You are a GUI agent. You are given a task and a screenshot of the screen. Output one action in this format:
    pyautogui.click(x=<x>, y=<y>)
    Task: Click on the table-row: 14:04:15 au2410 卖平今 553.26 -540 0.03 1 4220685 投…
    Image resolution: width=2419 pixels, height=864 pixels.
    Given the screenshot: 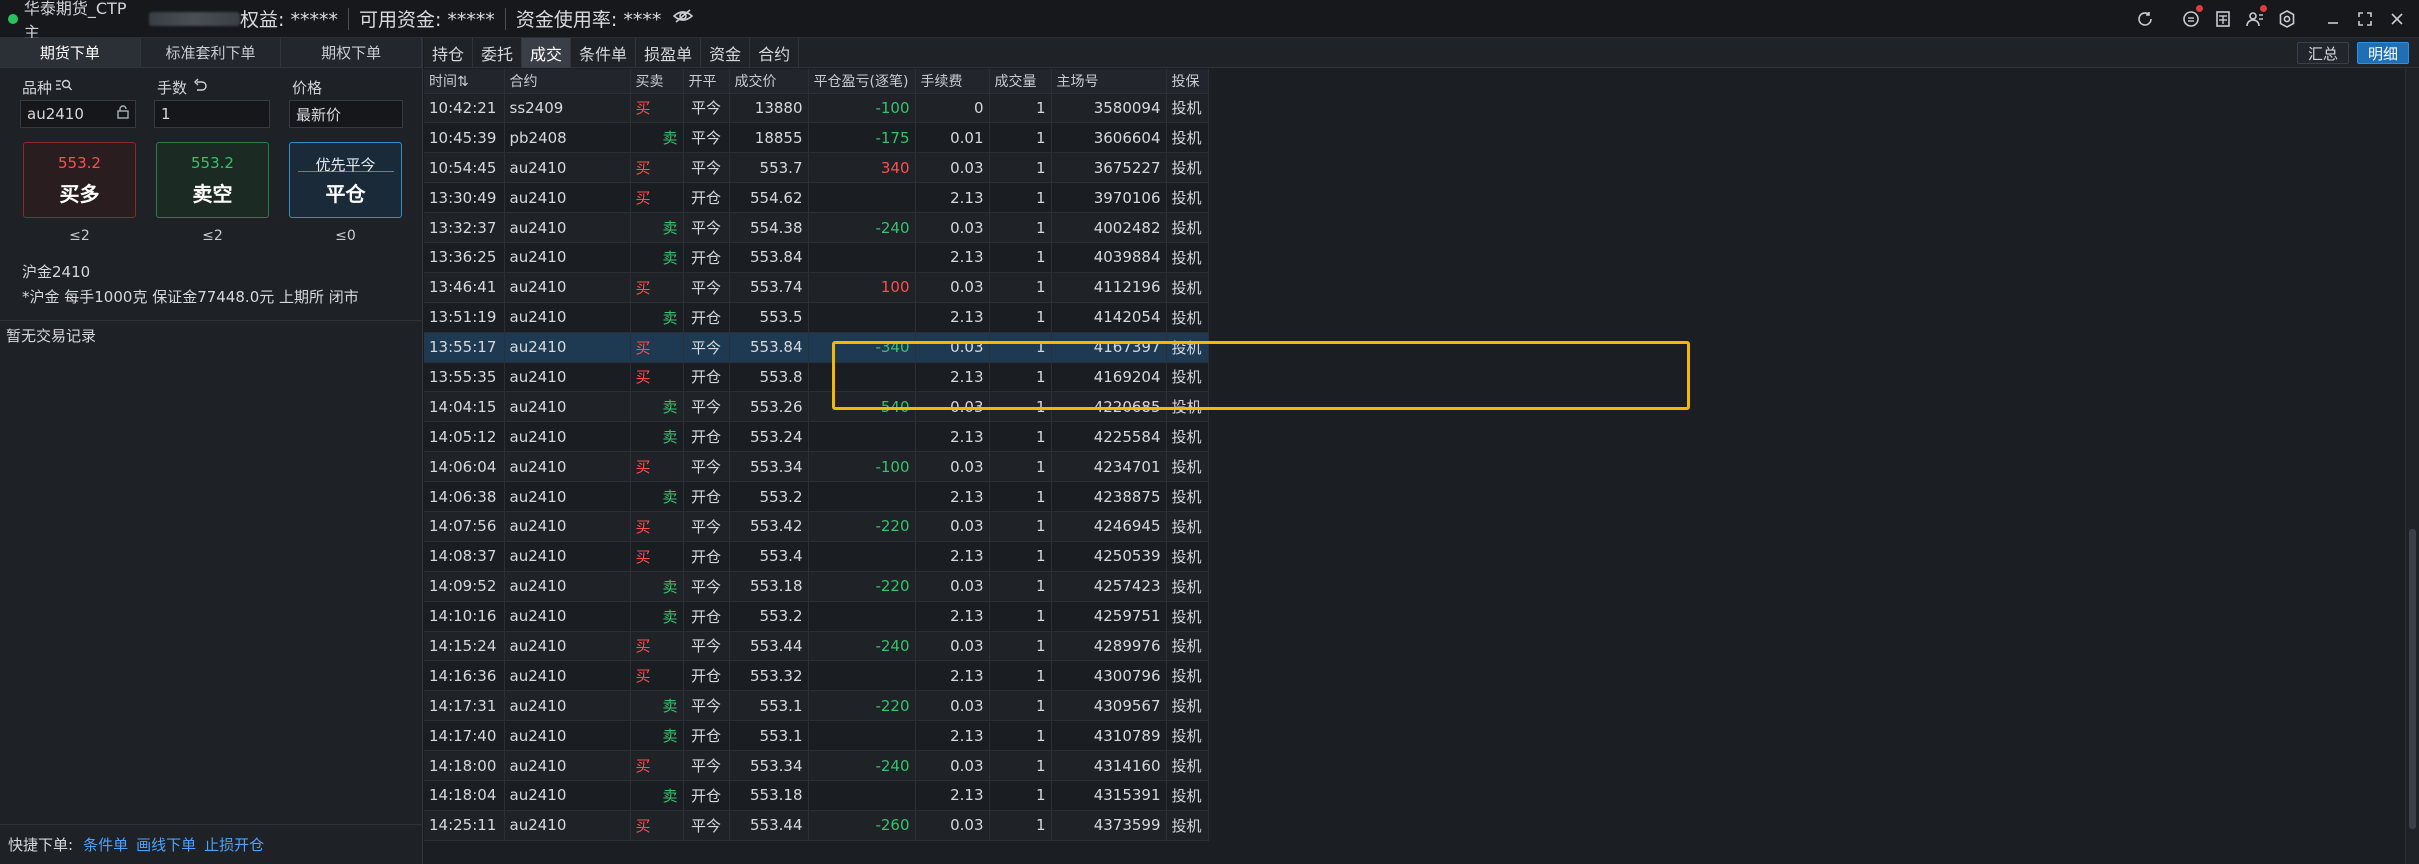 What is the action you would take?
    pyautogui.click(x=816, y=407)
    